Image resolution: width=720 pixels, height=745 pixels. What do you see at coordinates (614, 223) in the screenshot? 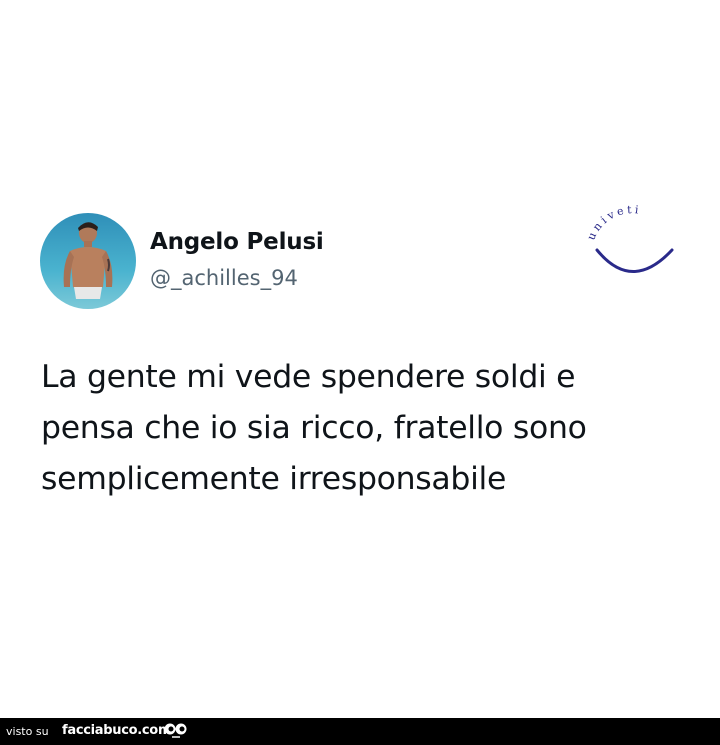
I see `svg-text: univeti` at bounding box center [614, 223].